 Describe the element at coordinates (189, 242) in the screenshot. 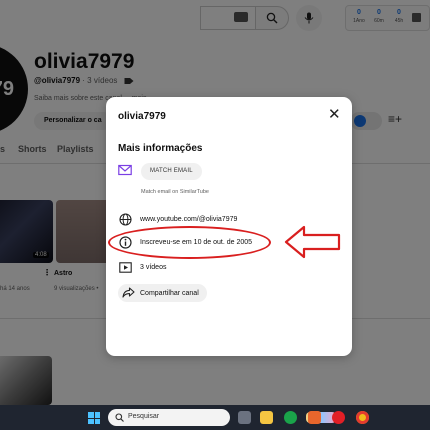

I see `annotation-ellipse` at that location.